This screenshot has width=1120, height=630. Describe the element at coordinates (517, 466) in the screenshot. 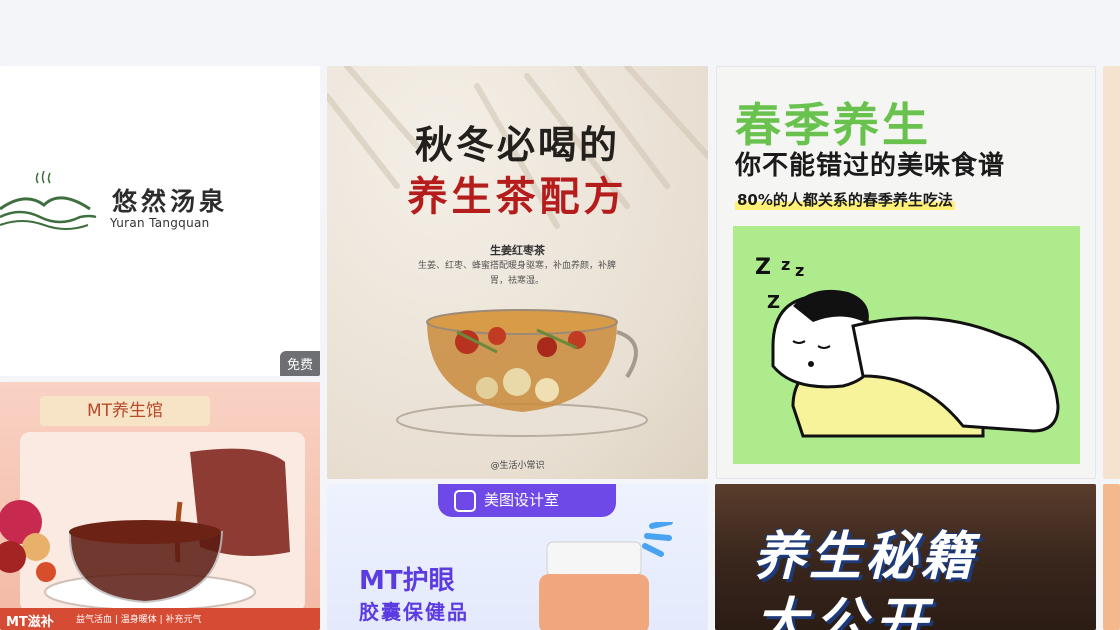

I see `tea-credit: @生活小常识` at that location.